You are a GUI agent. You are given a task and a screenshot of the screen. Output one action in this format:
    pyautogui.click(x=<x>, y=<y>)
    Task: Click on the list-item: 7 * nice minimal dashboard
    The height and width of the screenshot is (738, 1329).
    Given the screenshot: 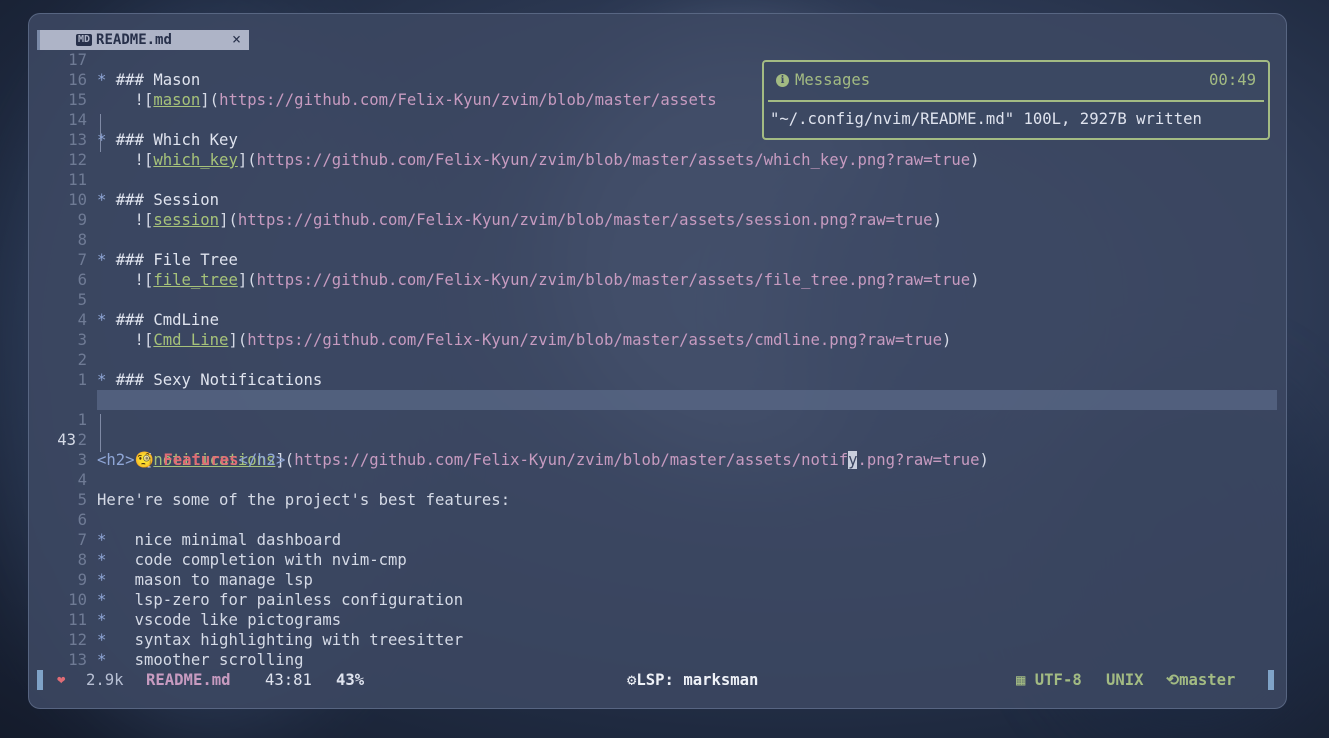 What is the action you would take?
    pyautogui.click(x=209, y=540)
    